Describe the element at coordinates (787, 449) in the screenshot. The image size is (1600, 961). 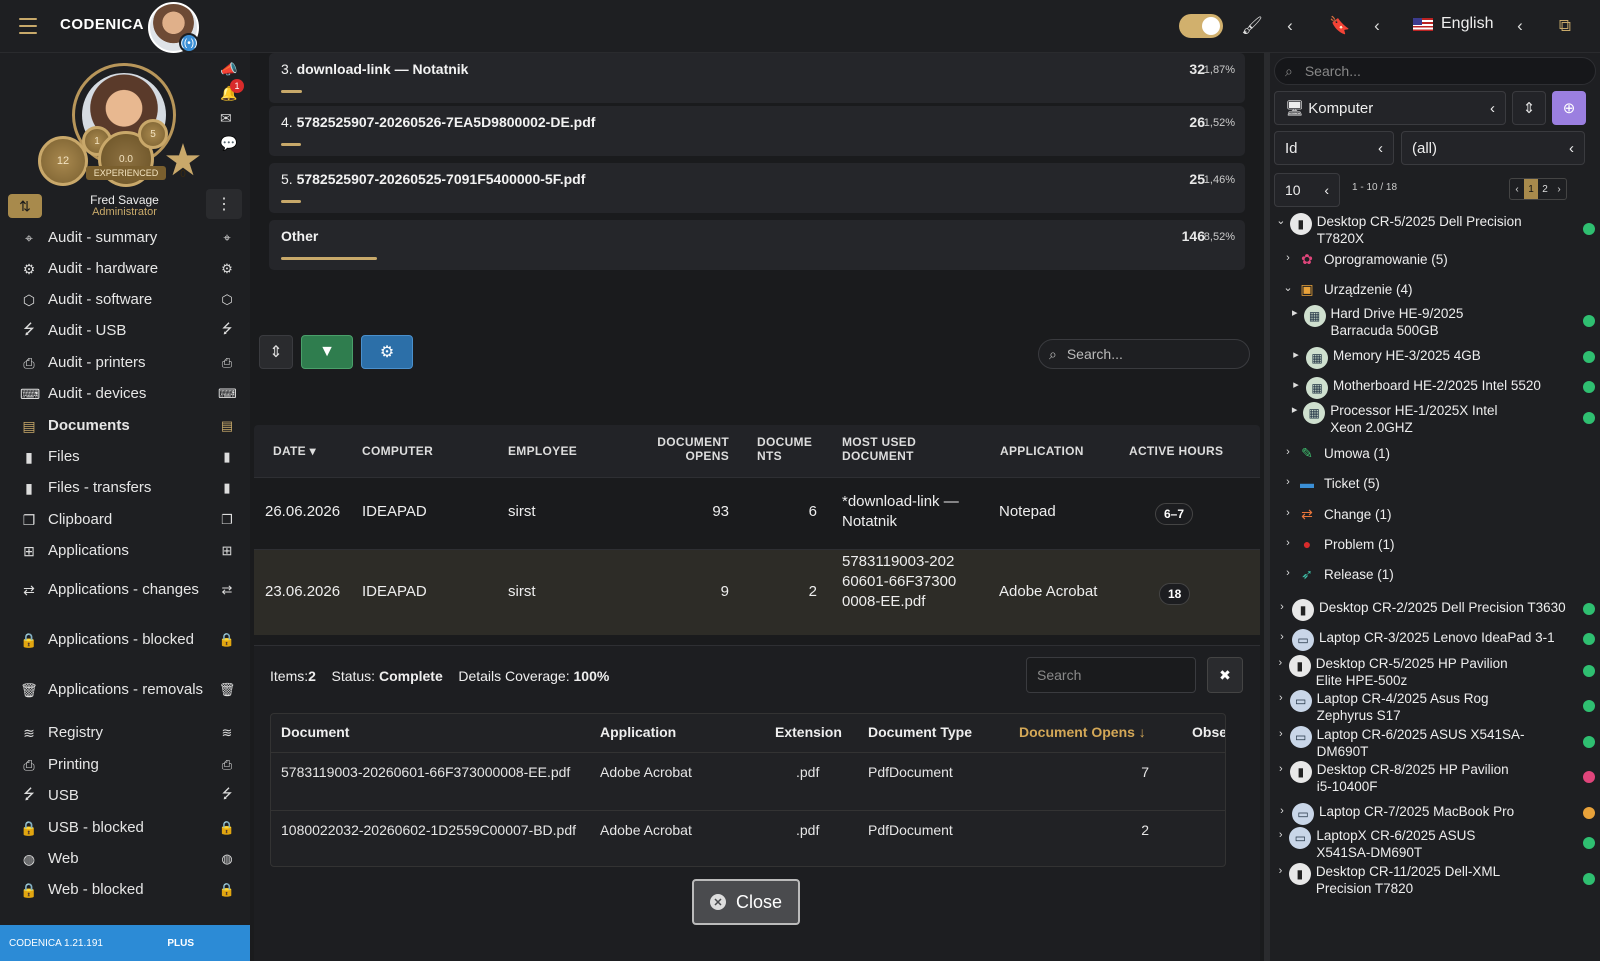
I see `col-documents: DOCUME NTS` at that location.